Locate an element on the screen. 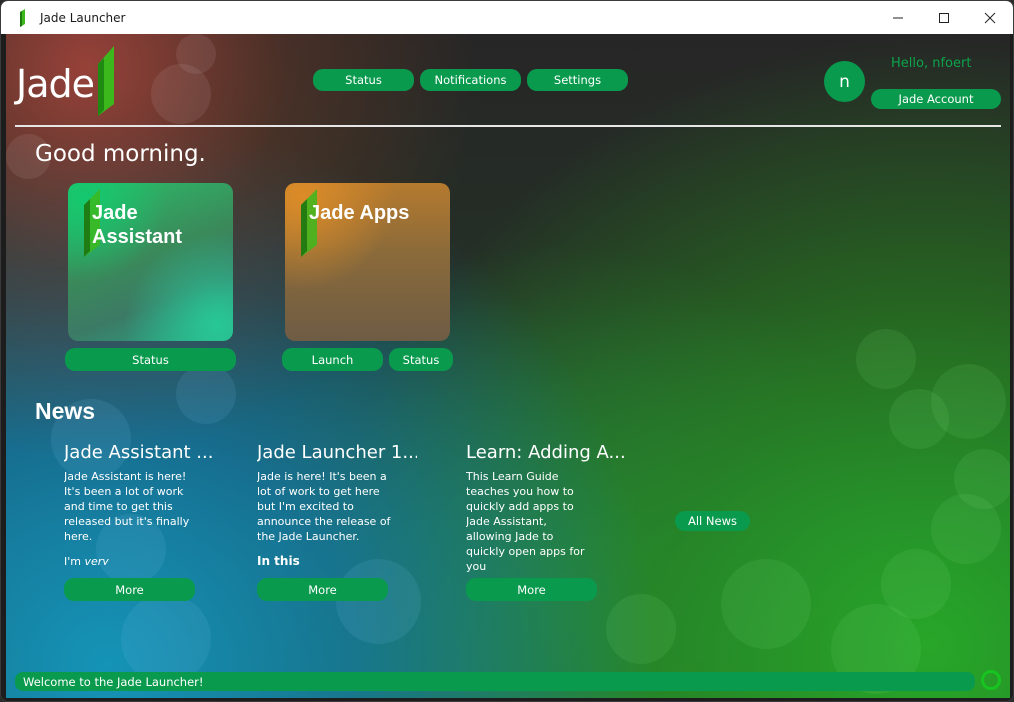  user-greeting: Hello, nfoert is located at coordinates (931, 63).